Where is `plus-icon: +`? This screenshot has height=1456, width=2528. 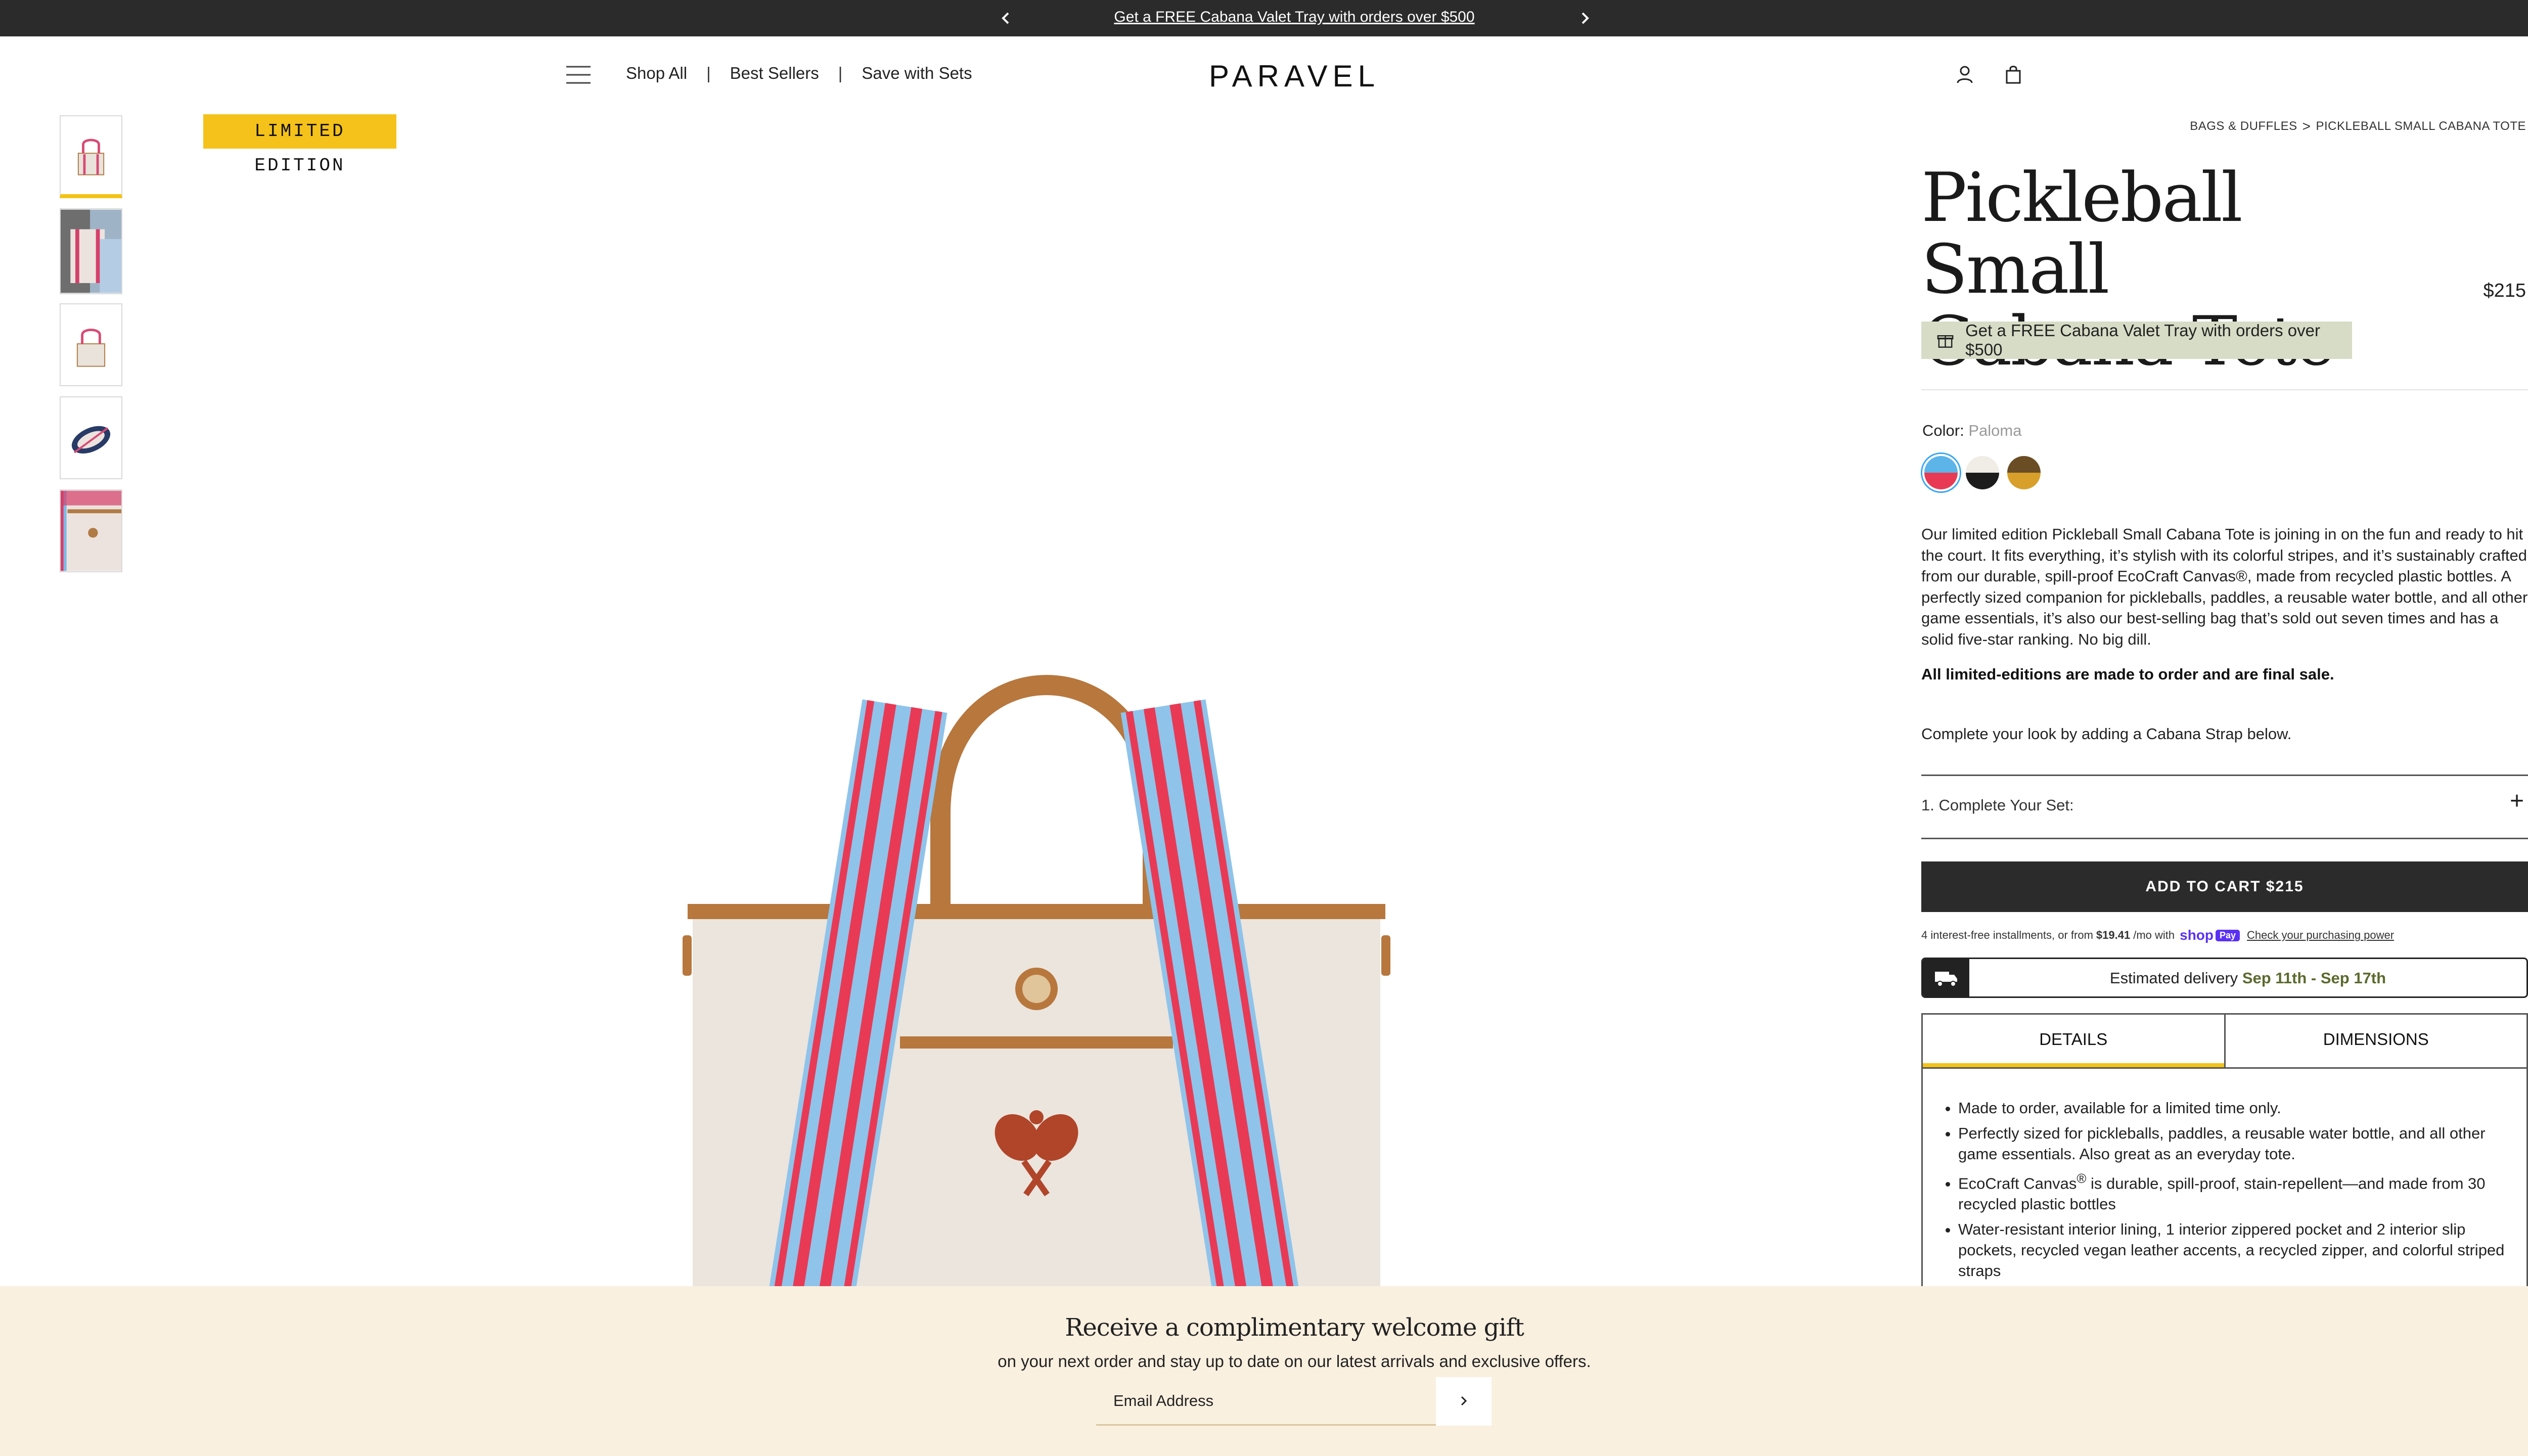
plus-icon: + is located at coordinates (2517, 801).